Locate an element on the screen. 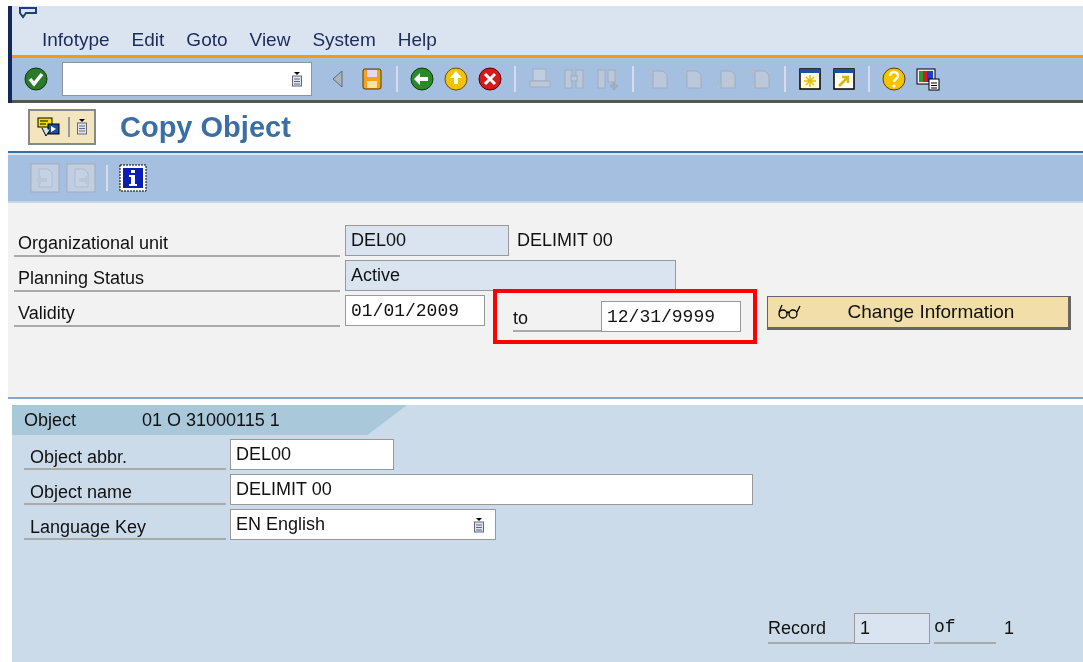  menu-item: Infotype is located at coordinates (76, 40).